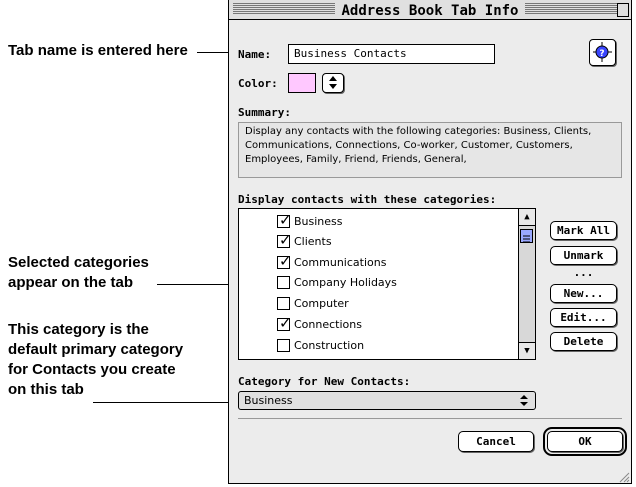 The height and width of the screenshot is (487, 636). Describe the element at coordinates (527, 217) in the screenshot. I see `scroll-up-icon: ▲` at that location.